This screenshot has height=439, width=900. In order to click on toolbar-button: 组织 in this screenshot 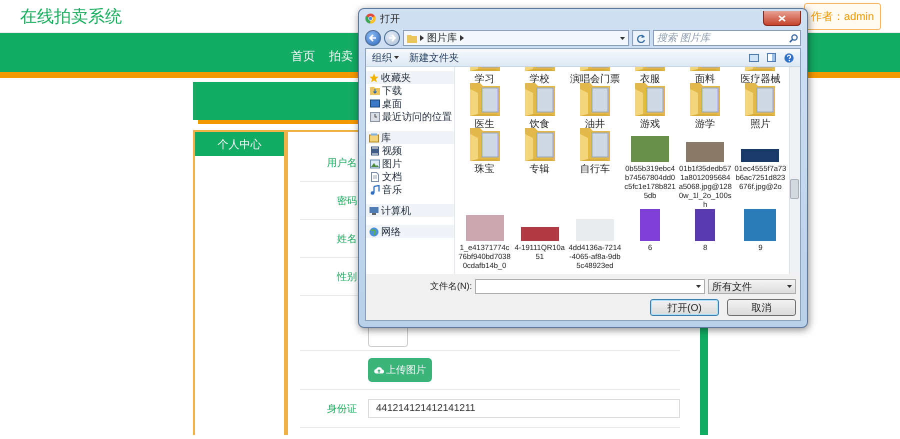, I will do `click(385, 57)`.